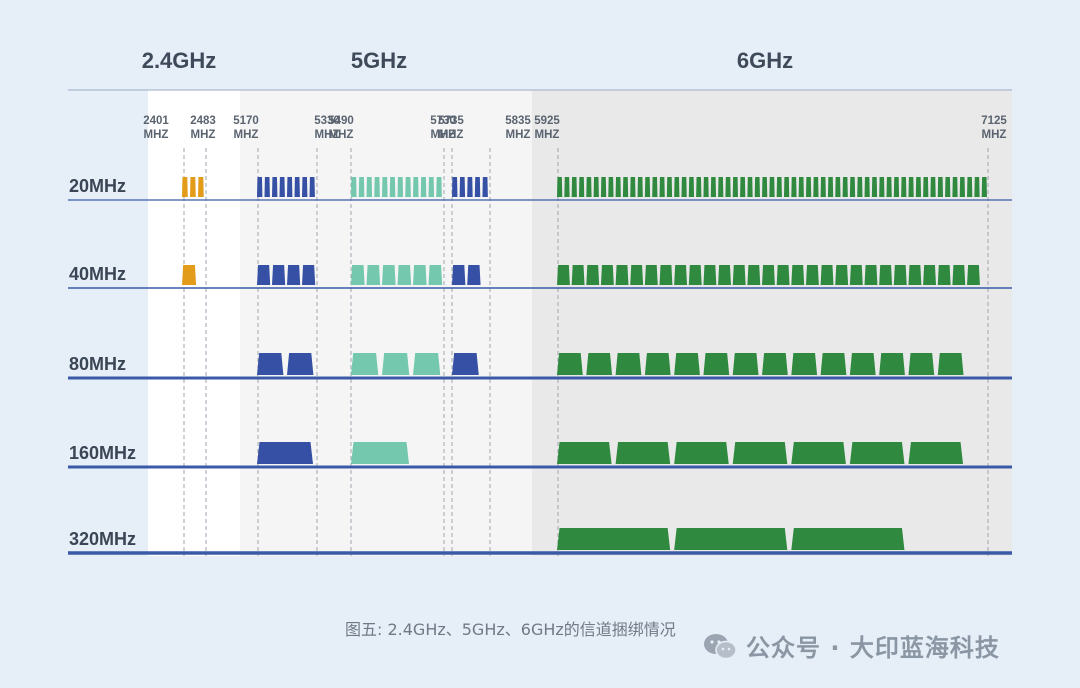 The width and height of the screenshot is (1080, 688). Describe the element at coordinates (246, 121) in the screenshot. I see `frequency-label: 5170` at that location.